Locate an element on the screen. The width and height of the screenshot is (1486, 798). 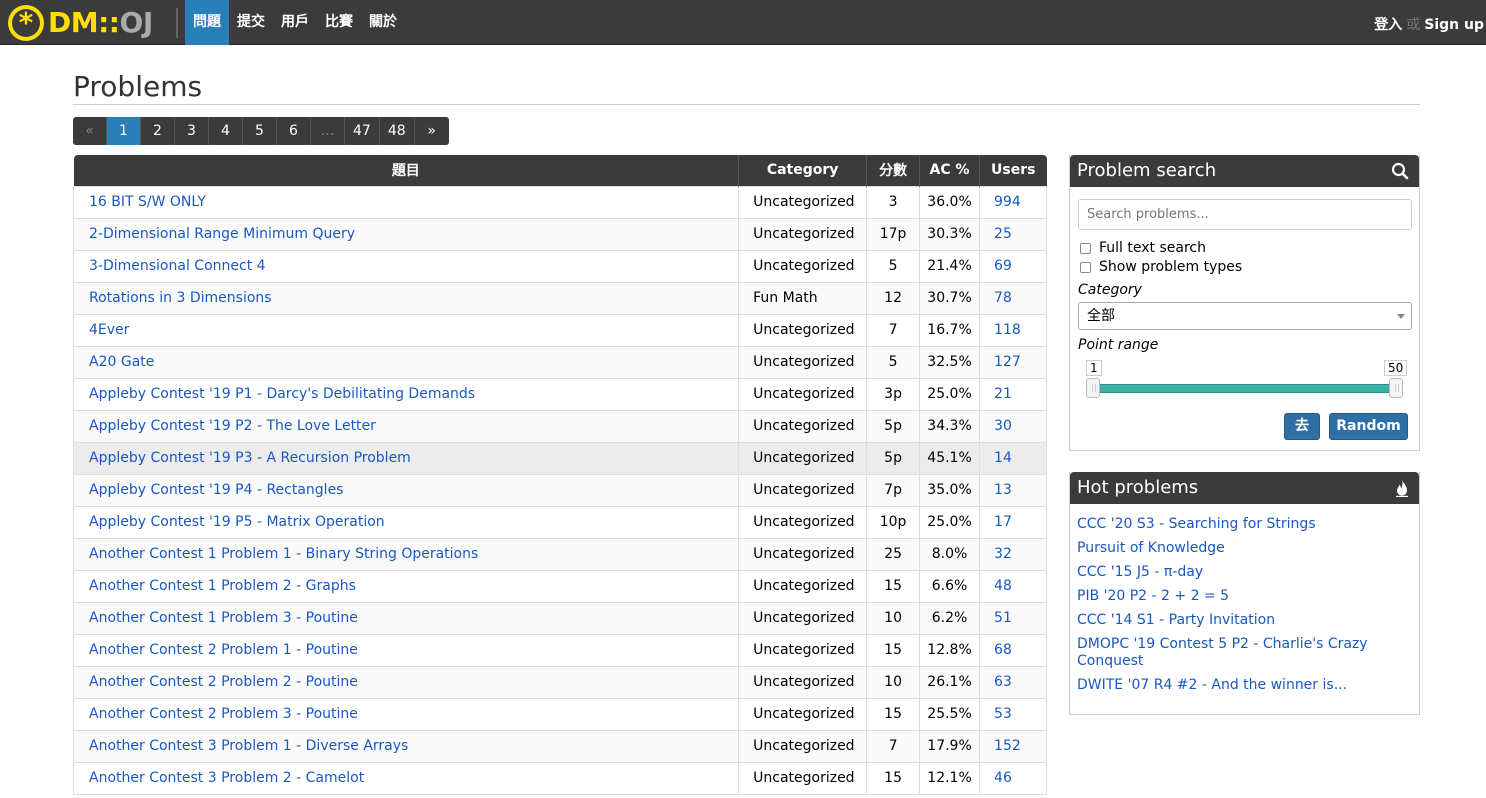
problem-ac-rate-cell: 34.3% is located at coordinates (950, 426).